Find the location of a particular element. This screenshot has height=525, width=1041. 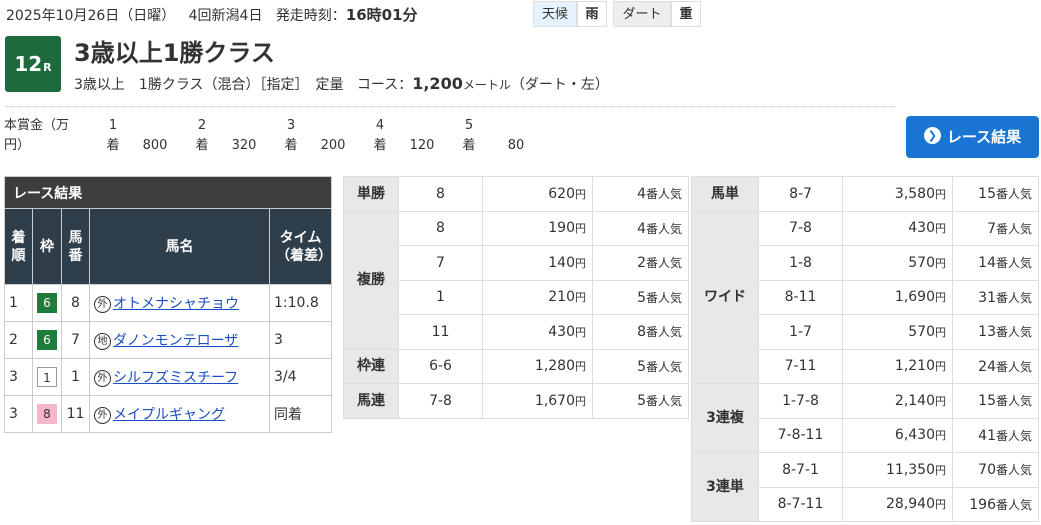

popularity: 7 is located at coordinates (991, 228).